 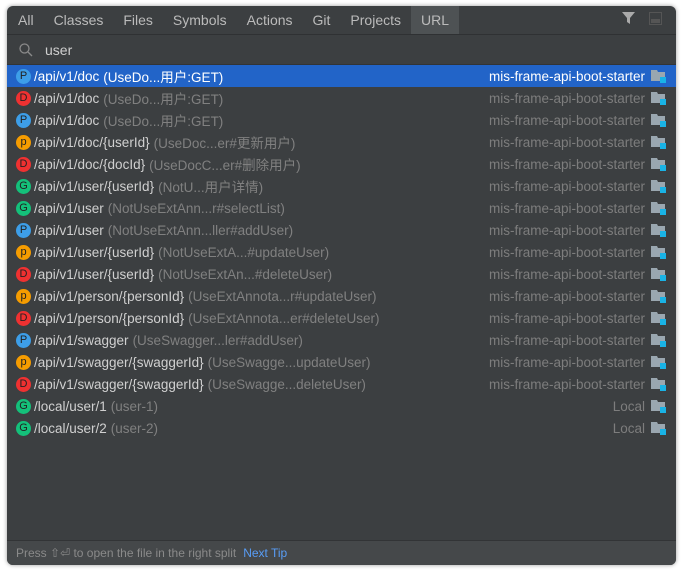 I want to click on tab-actions: Actions, so click(x=270, y=20).